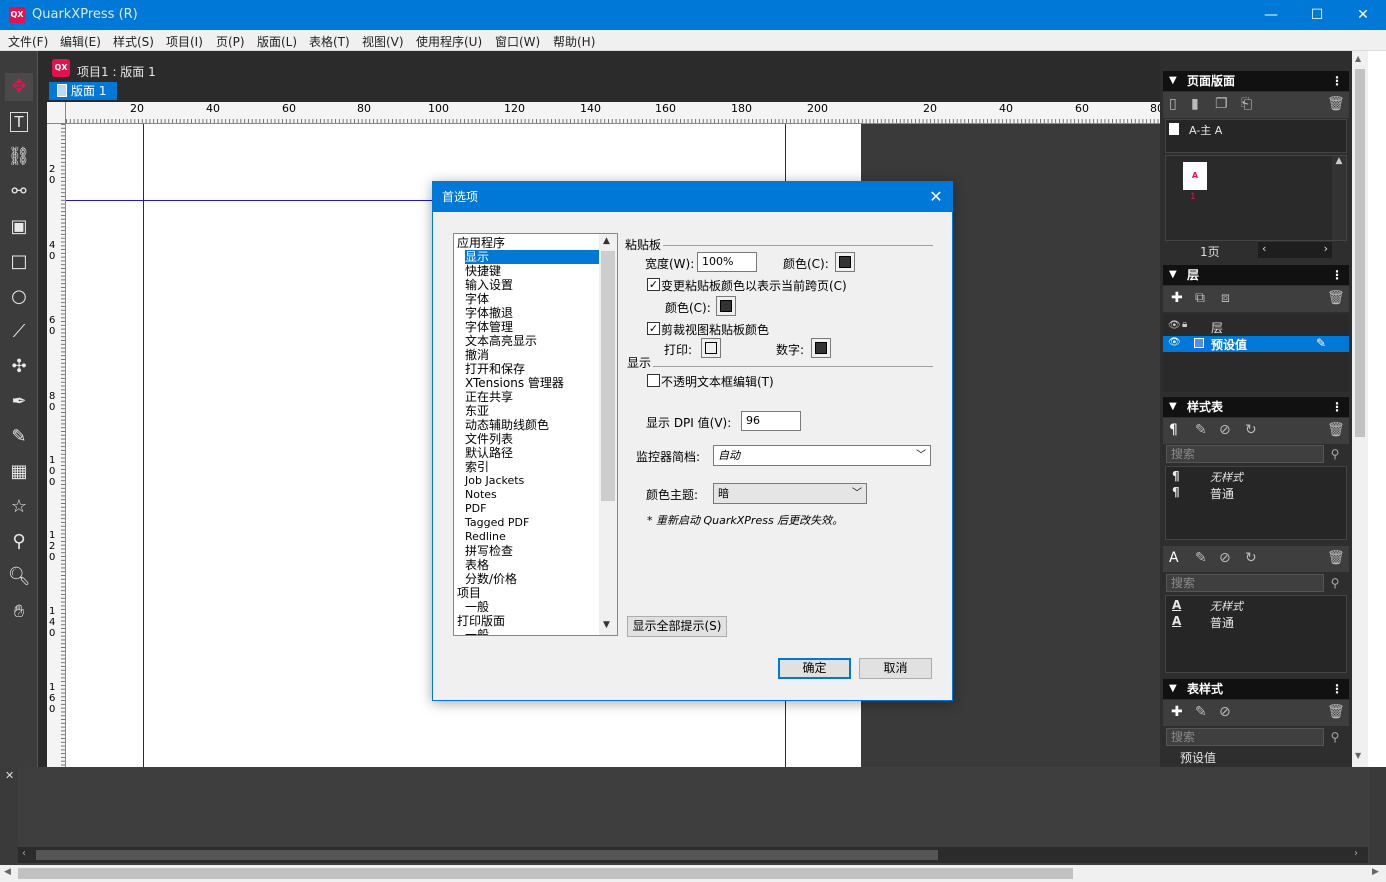  Describe the element at coordinates (19, 542) in the screenshot. I see `eyedropper-icon: ⚲` at that location.